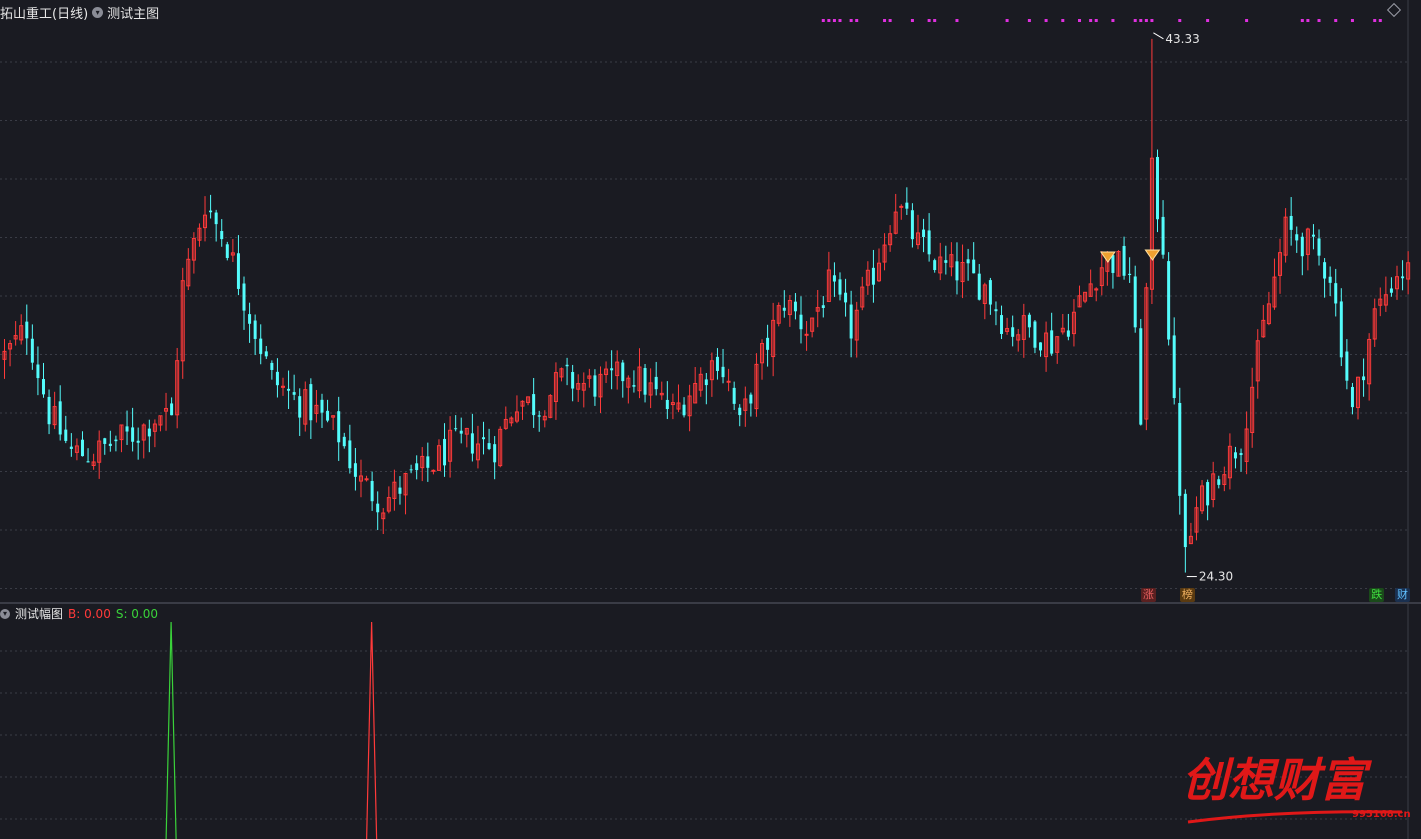 Image resolution: width=1421 pixels, height=839 pixels. What do you see at coordinates (1182, 39) in the screenshot?
I see `high-price-label: 43.33` at bounding box center [1182, 39].